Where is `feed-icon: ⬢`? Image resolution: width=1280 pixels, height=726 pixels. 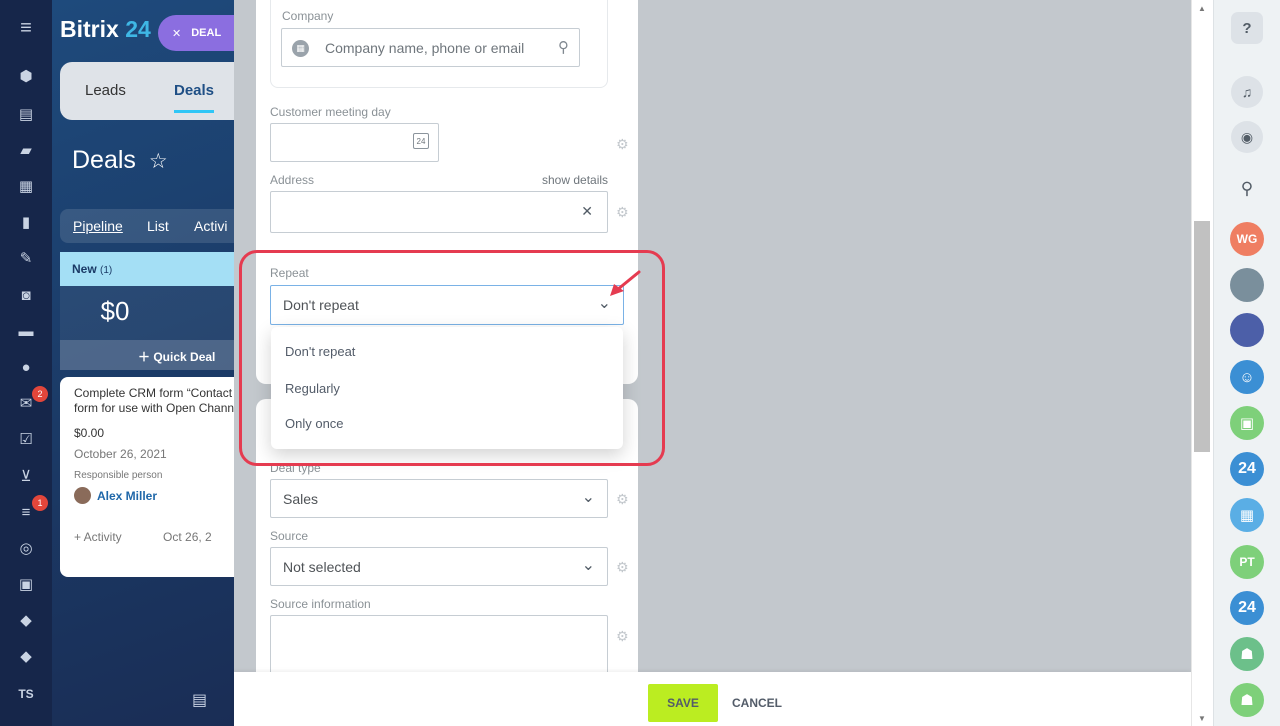
feed-icon: ⬢ is located at coordinates (26, 76).